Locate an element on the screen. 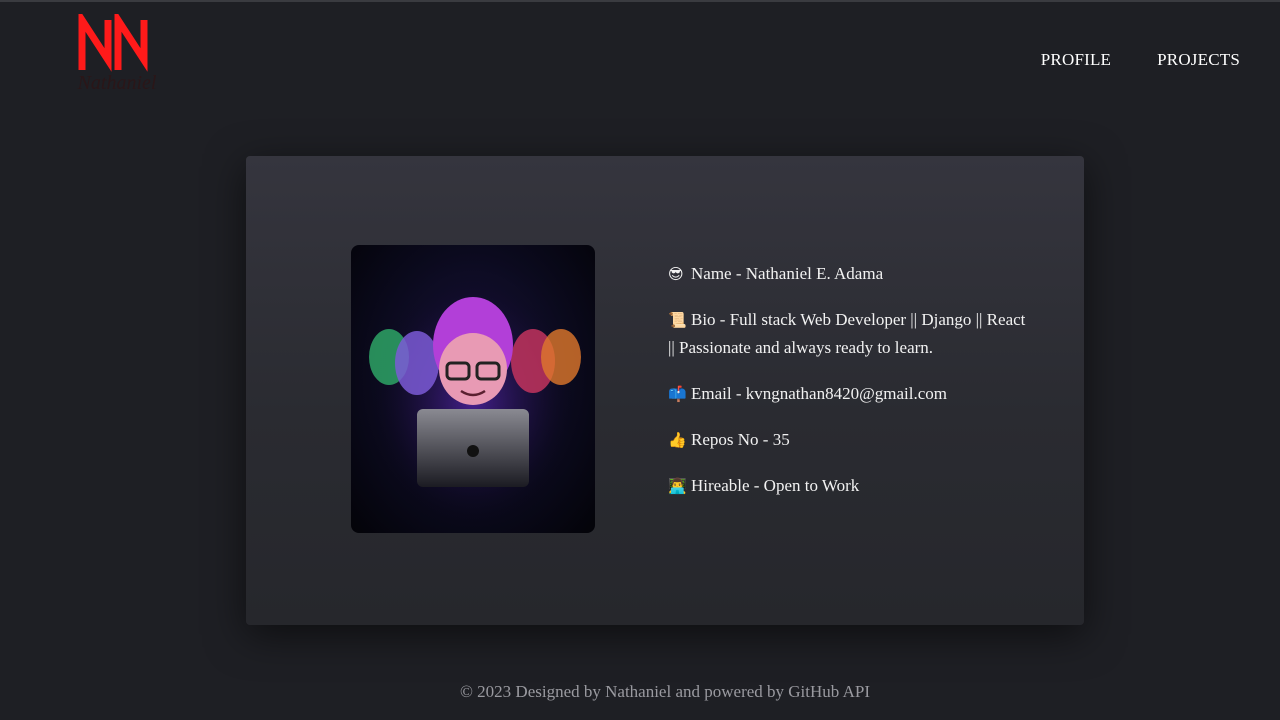  thumbs-up-icon: 👍 is located at coordinates (677, 440).